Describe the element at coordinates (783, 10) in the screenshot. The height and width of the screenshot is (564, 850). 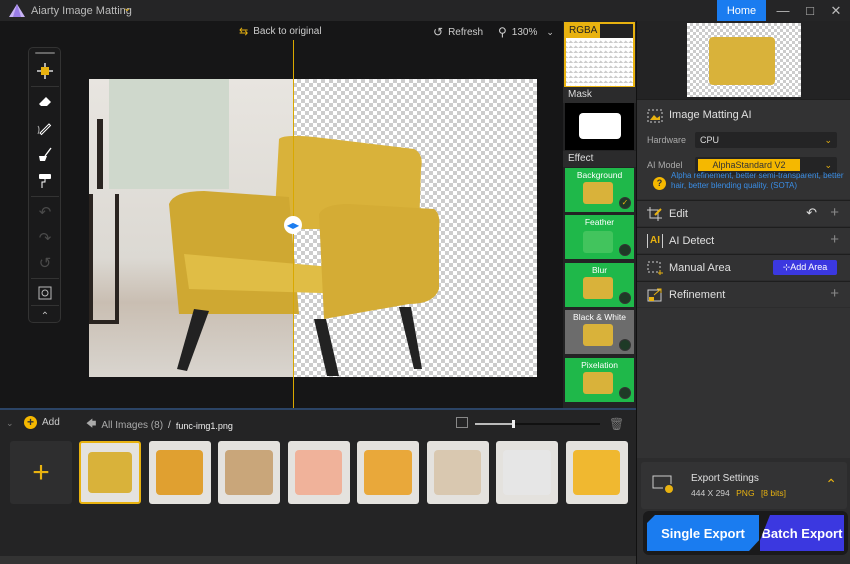
I see `minimize-icon: —` at that location.